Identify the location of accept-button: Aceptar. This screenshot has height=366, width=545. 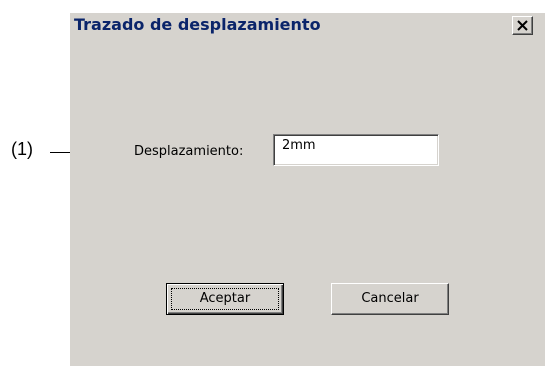
(225, 299).